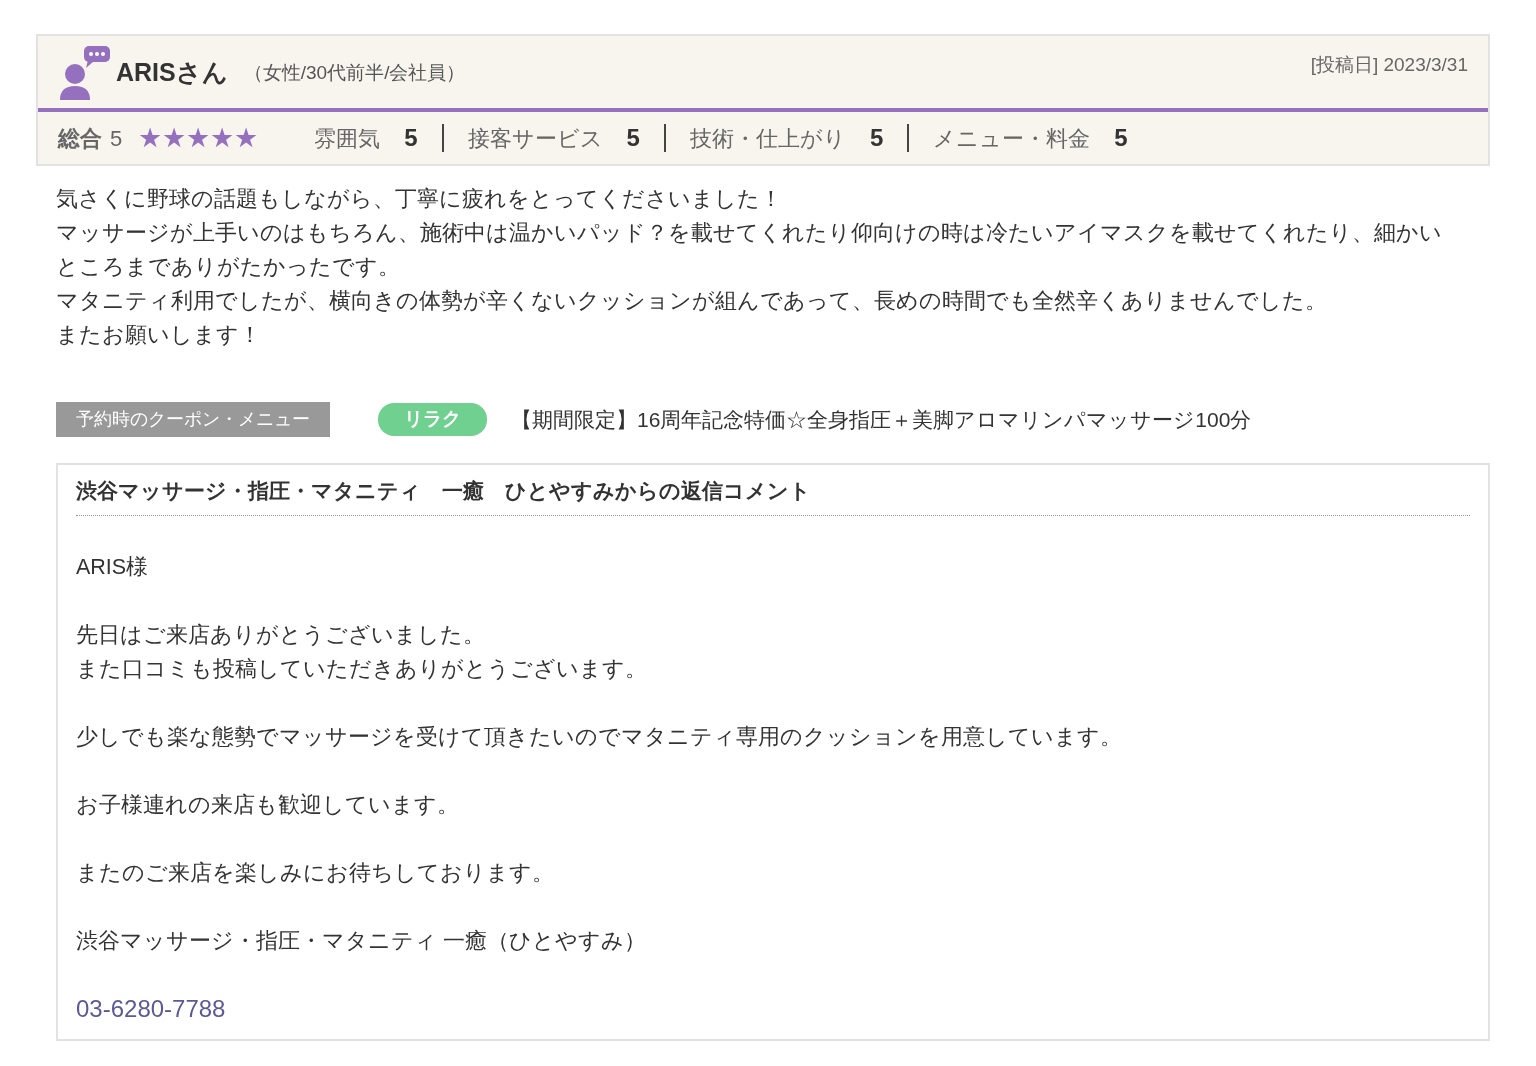  What do you see at coordinates (281, 635) in the screenshot?
I see `reply-text: 先日はご来店ありがとうございました。` at bounding box center [281, 635].